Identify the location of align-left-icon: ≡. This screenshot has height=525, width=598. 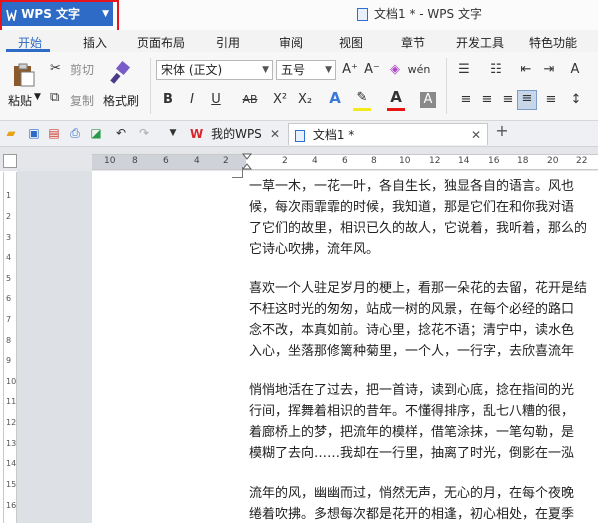
(466, 100).